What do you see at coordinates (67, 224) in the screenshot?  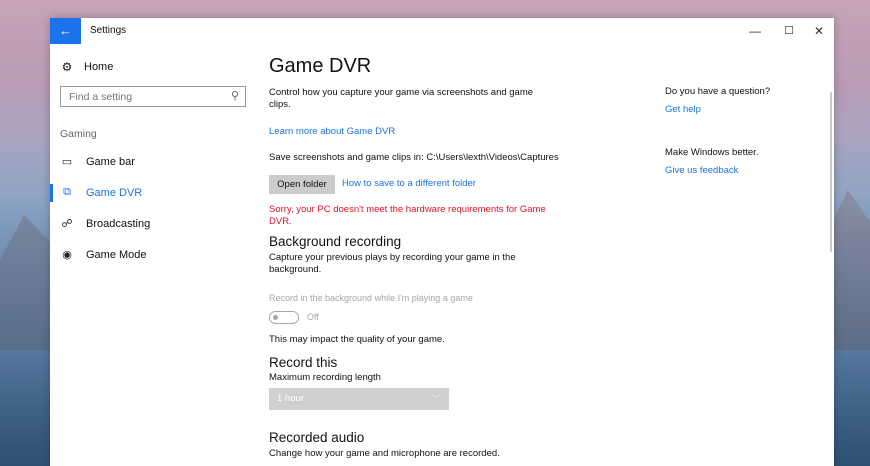 I see `broadcasting-icon: ☍` at bounding box center [67, 224].